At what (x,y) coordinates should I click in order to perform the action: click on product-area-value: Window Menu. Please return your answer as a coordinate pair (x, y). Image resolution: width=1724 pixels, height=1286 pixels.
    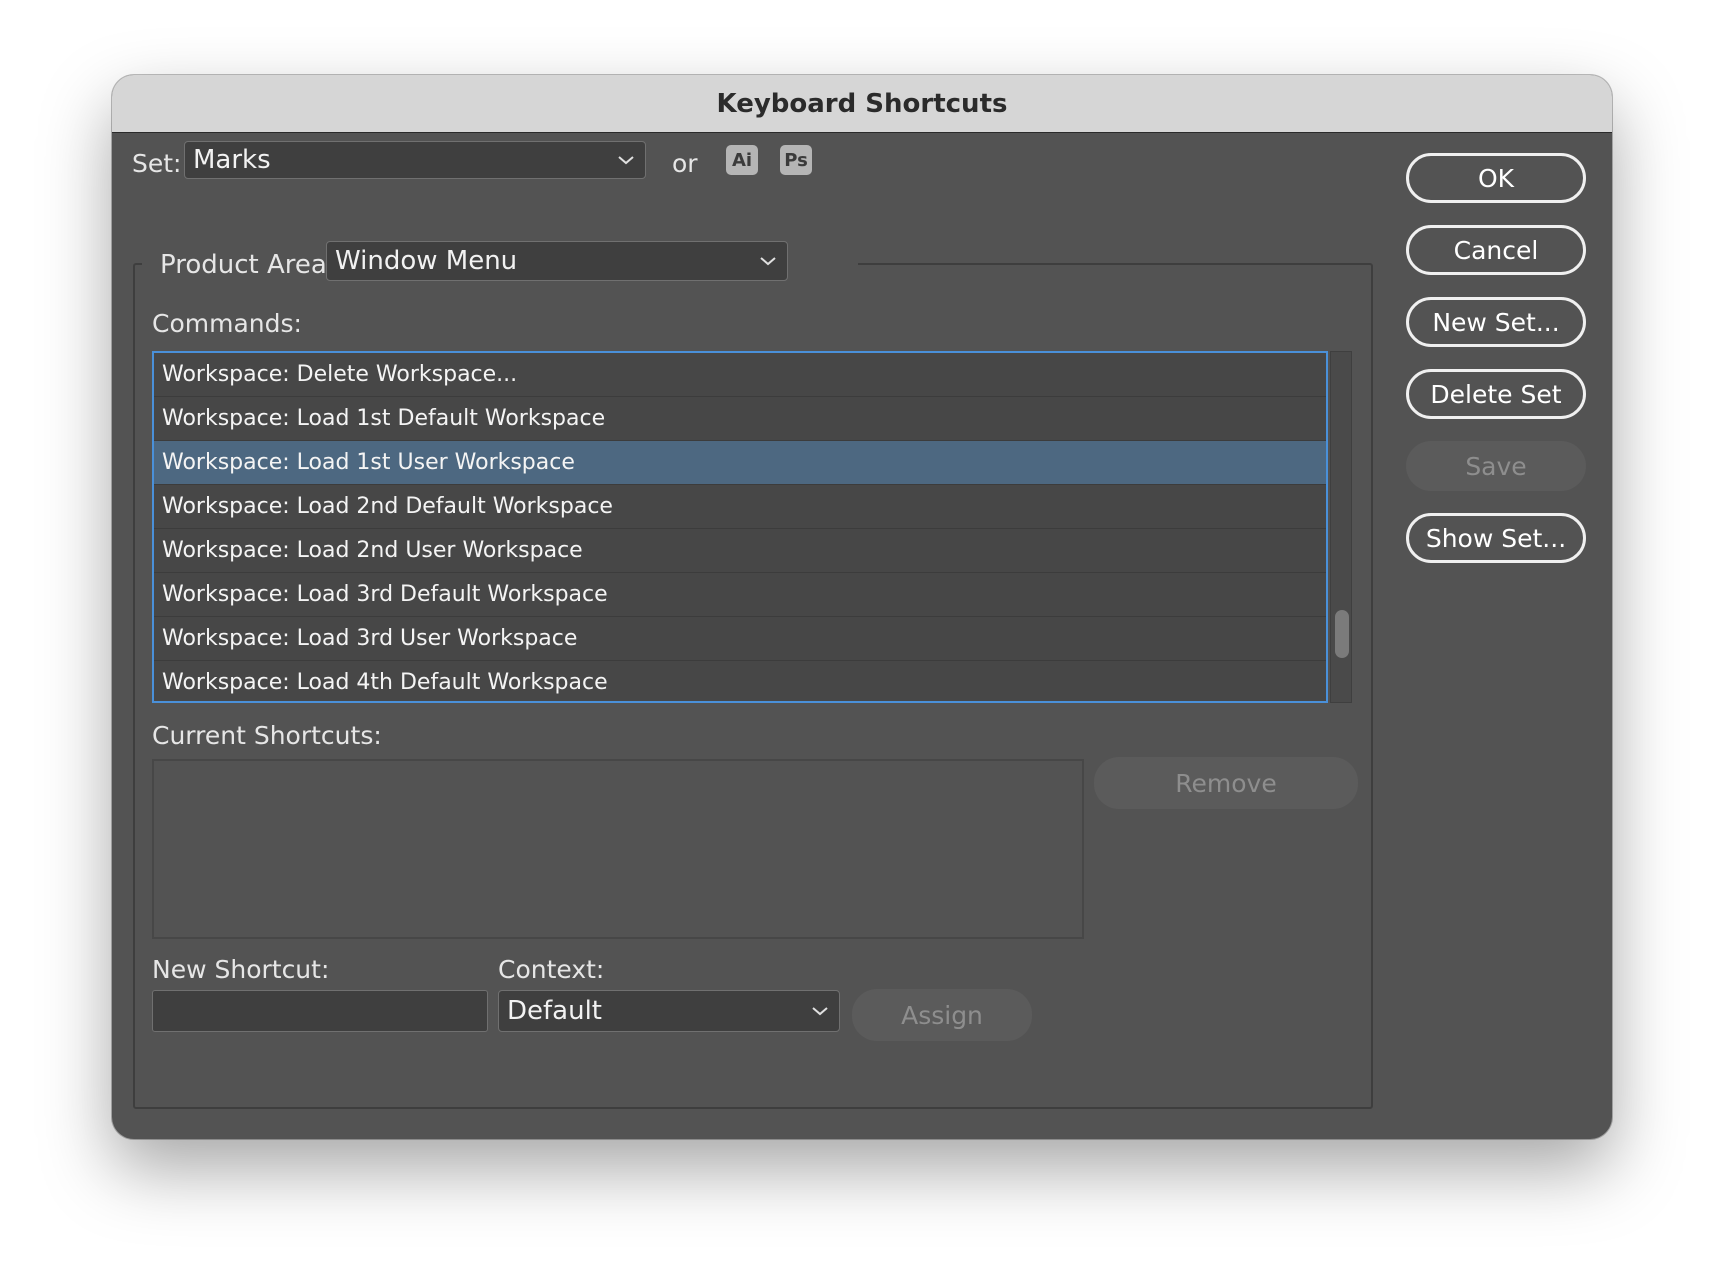
    Looking at the image, I should click on (426, 261).